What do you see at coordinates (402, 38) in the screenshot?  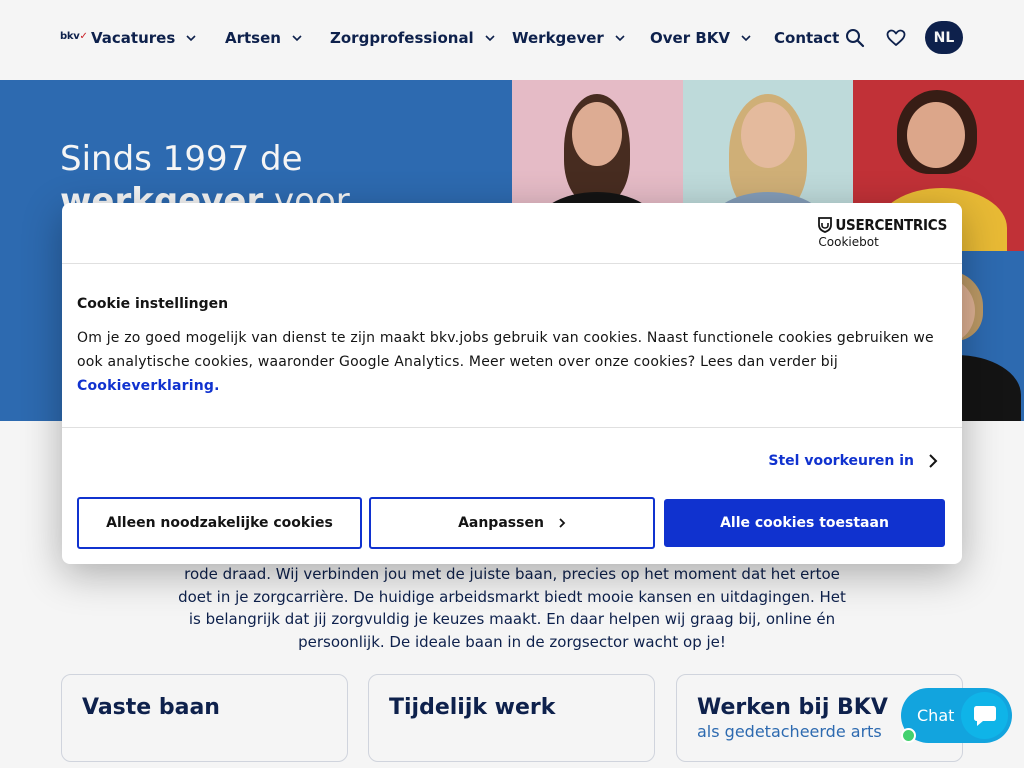 I see `nav-item-label: Zorgprofessional` at bounding box center [402, 38].